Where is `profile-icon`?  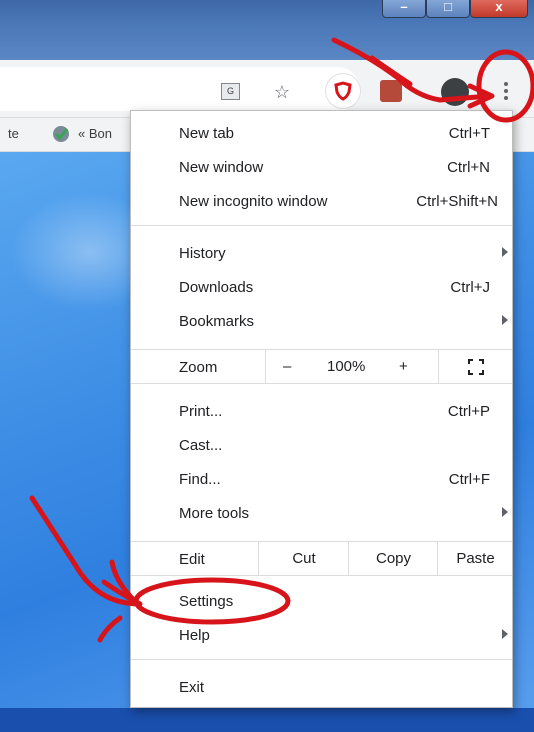
profile-icon is located at coordinates (455, 92).